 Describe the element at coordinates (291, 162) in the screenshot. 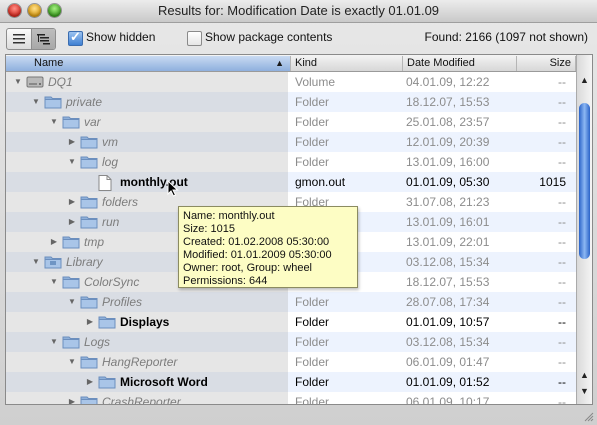

I see `table-row: ▼ log Folder 13.01.09, 16:00 --` at that location.